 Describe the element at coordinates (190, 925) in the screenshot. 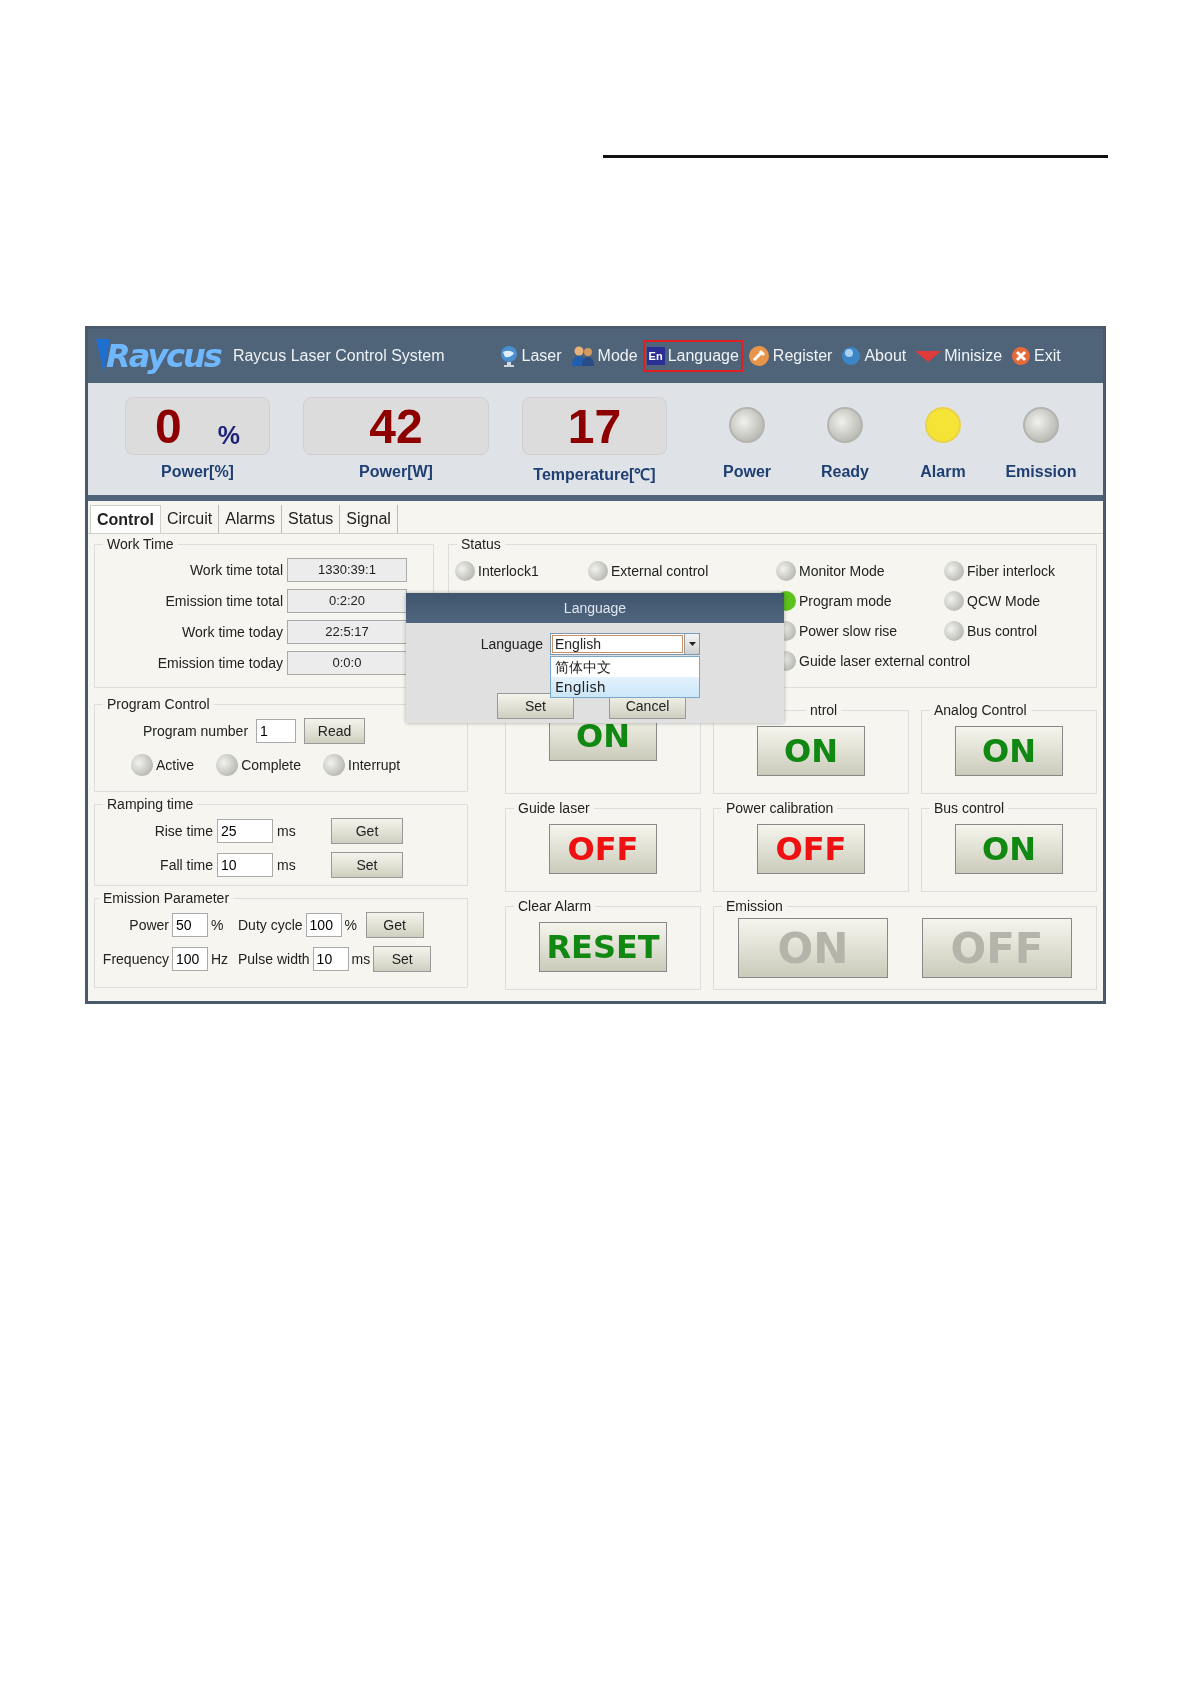

I see `input-field: 50` at that location.